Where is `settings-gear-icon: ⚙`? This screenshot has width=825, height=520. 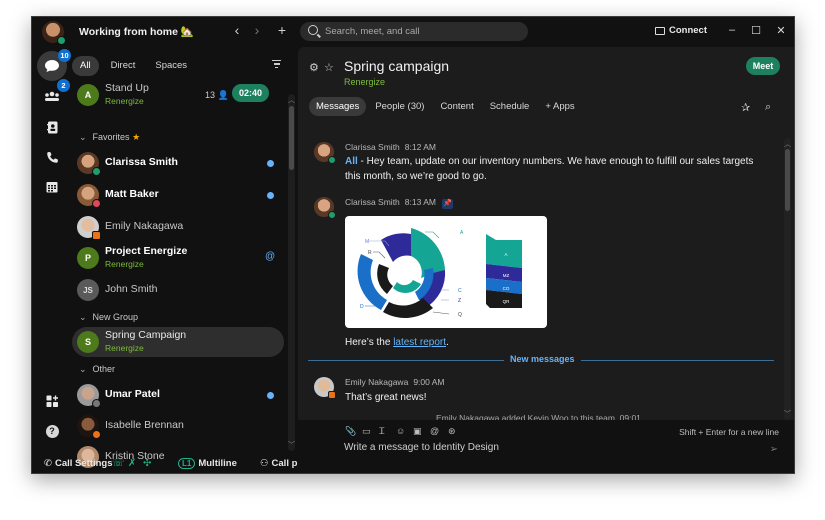 settings-gear-icon: ⚙ is located at coordinates (314, 67).